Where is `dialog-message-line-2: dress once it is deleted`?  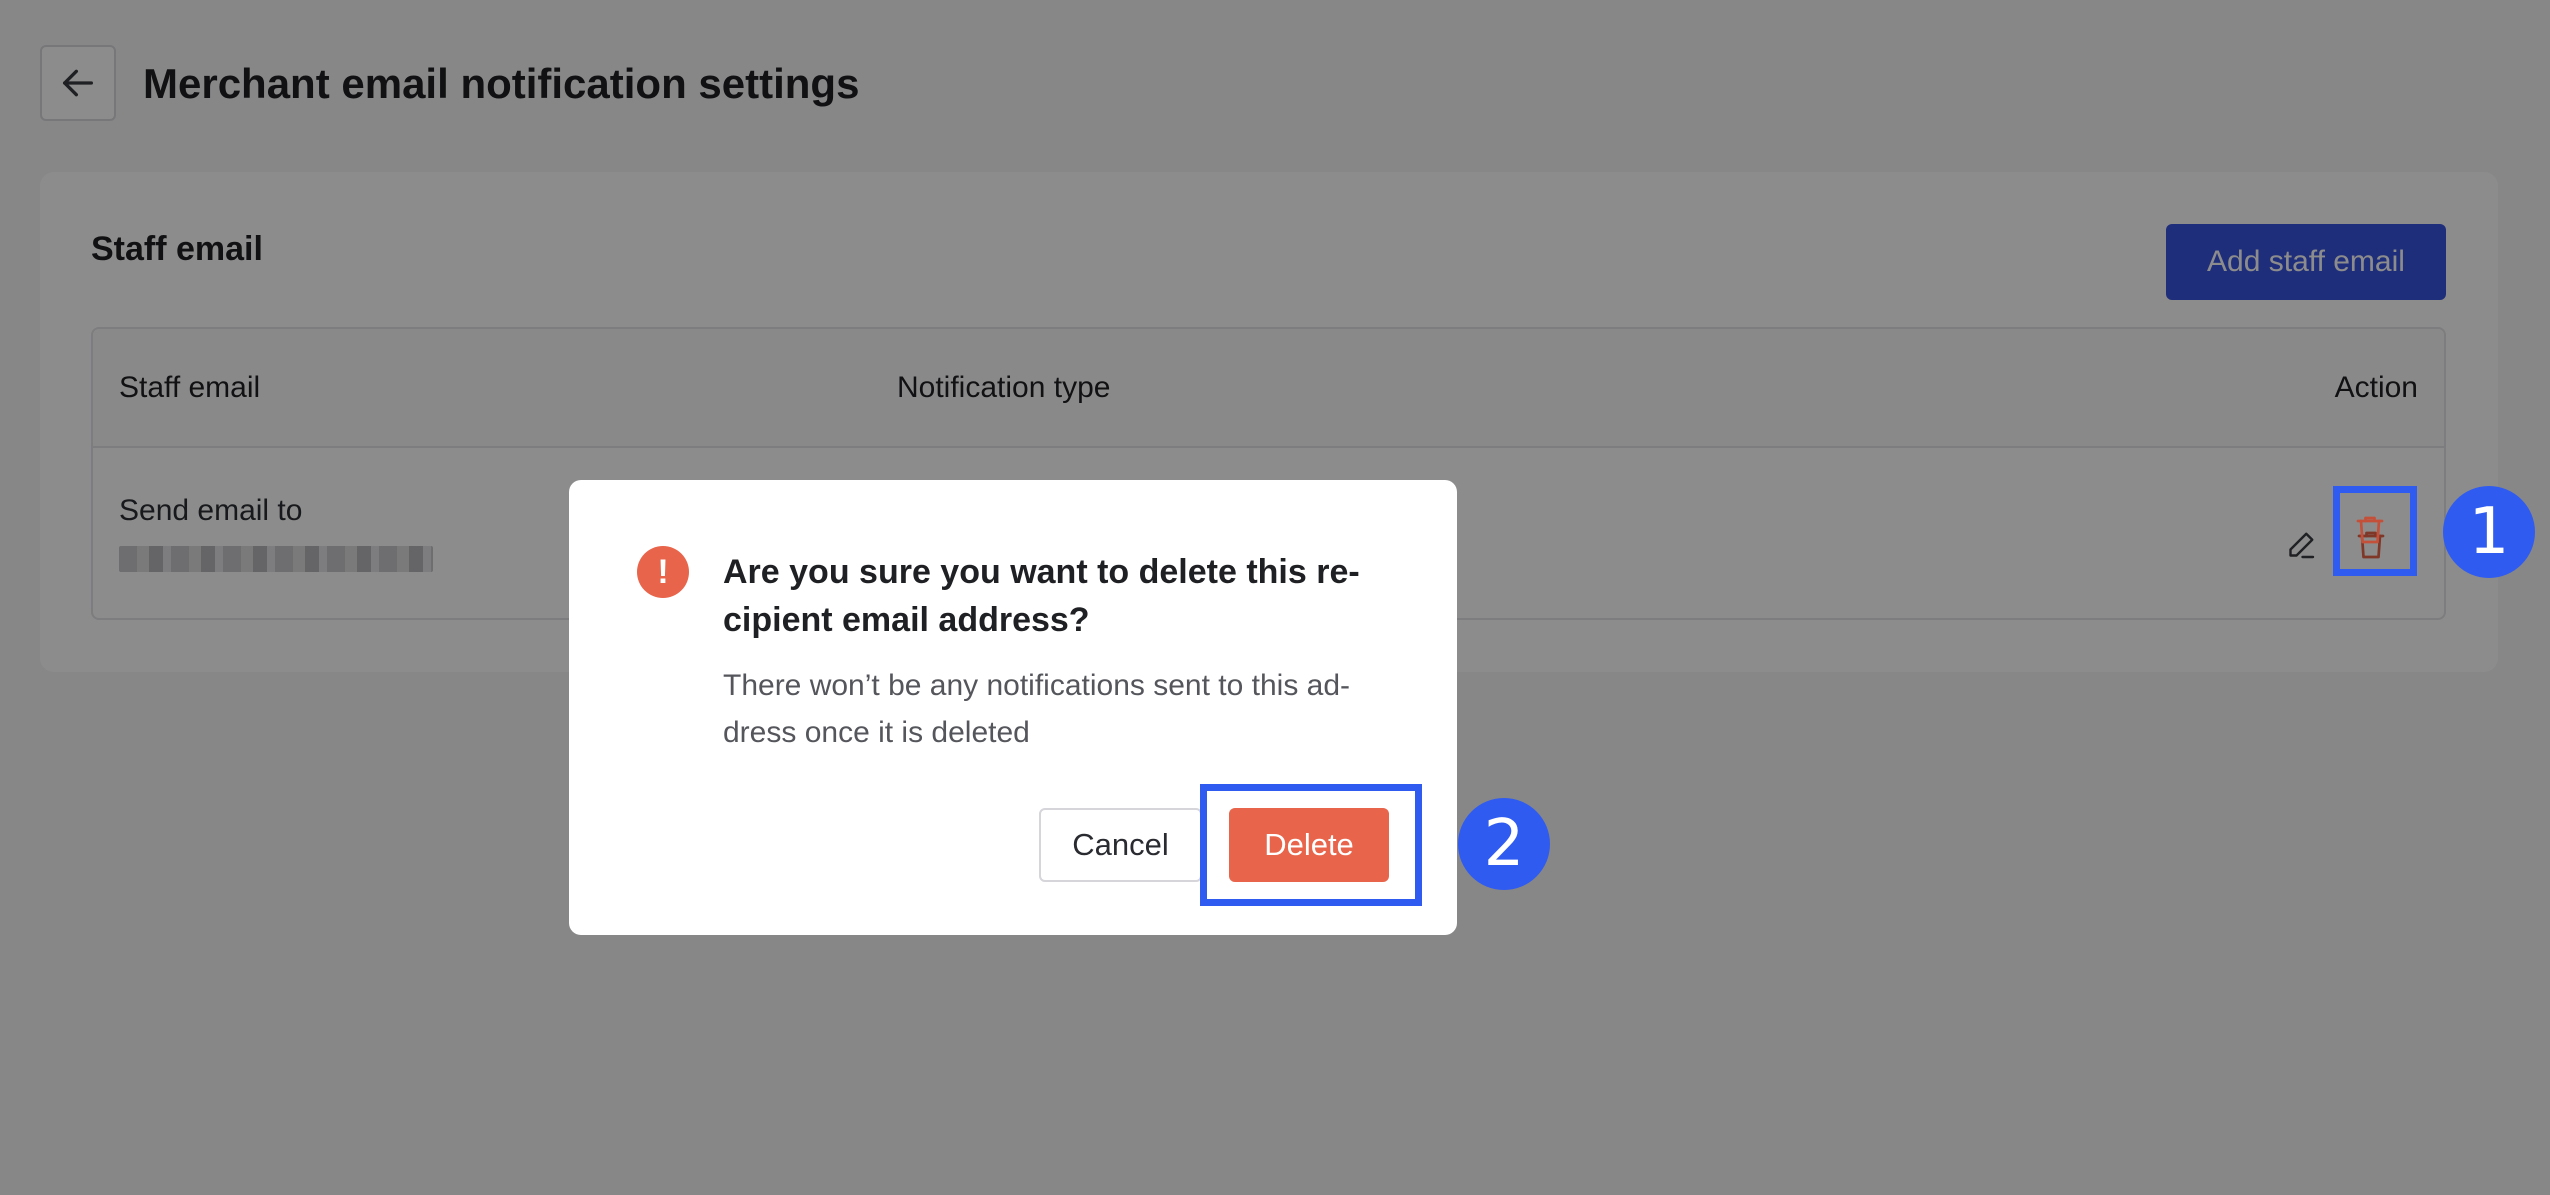
dialog-message-line-2: dress once it is deleted is located at coordinates (876, 732).